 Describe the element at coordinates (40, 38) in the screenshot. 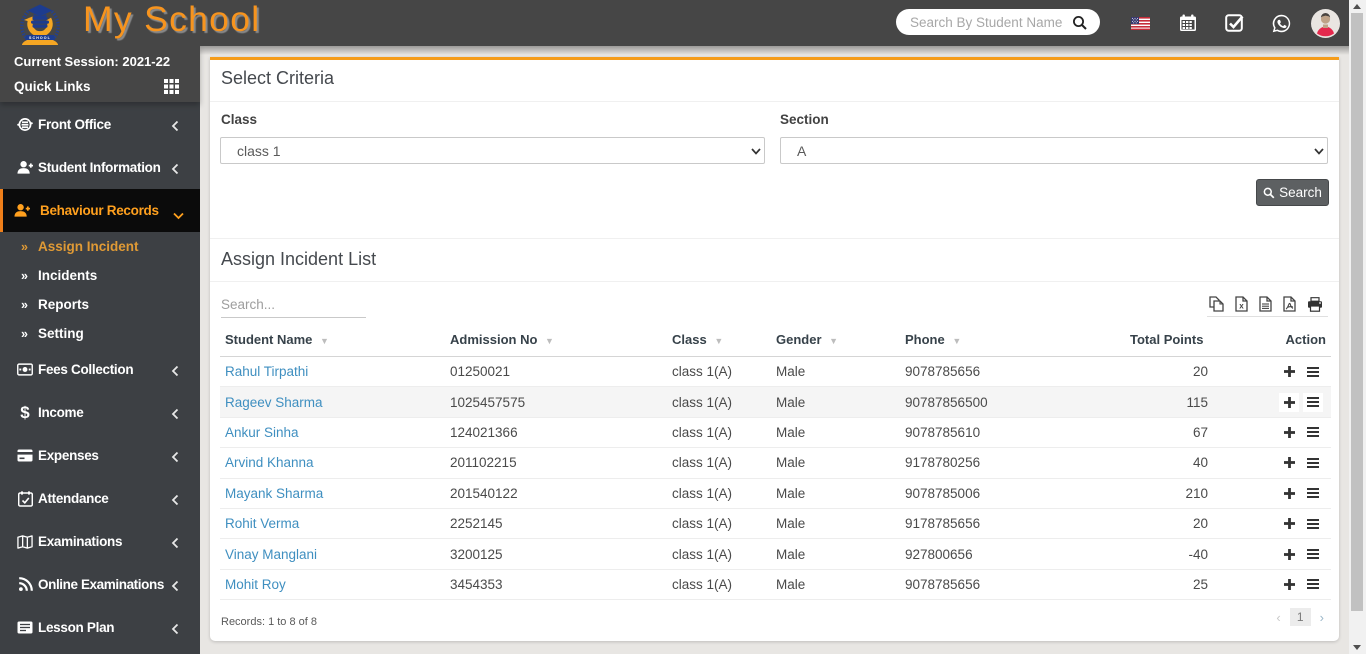

I see `svg-text: SCHOOL` at that location.